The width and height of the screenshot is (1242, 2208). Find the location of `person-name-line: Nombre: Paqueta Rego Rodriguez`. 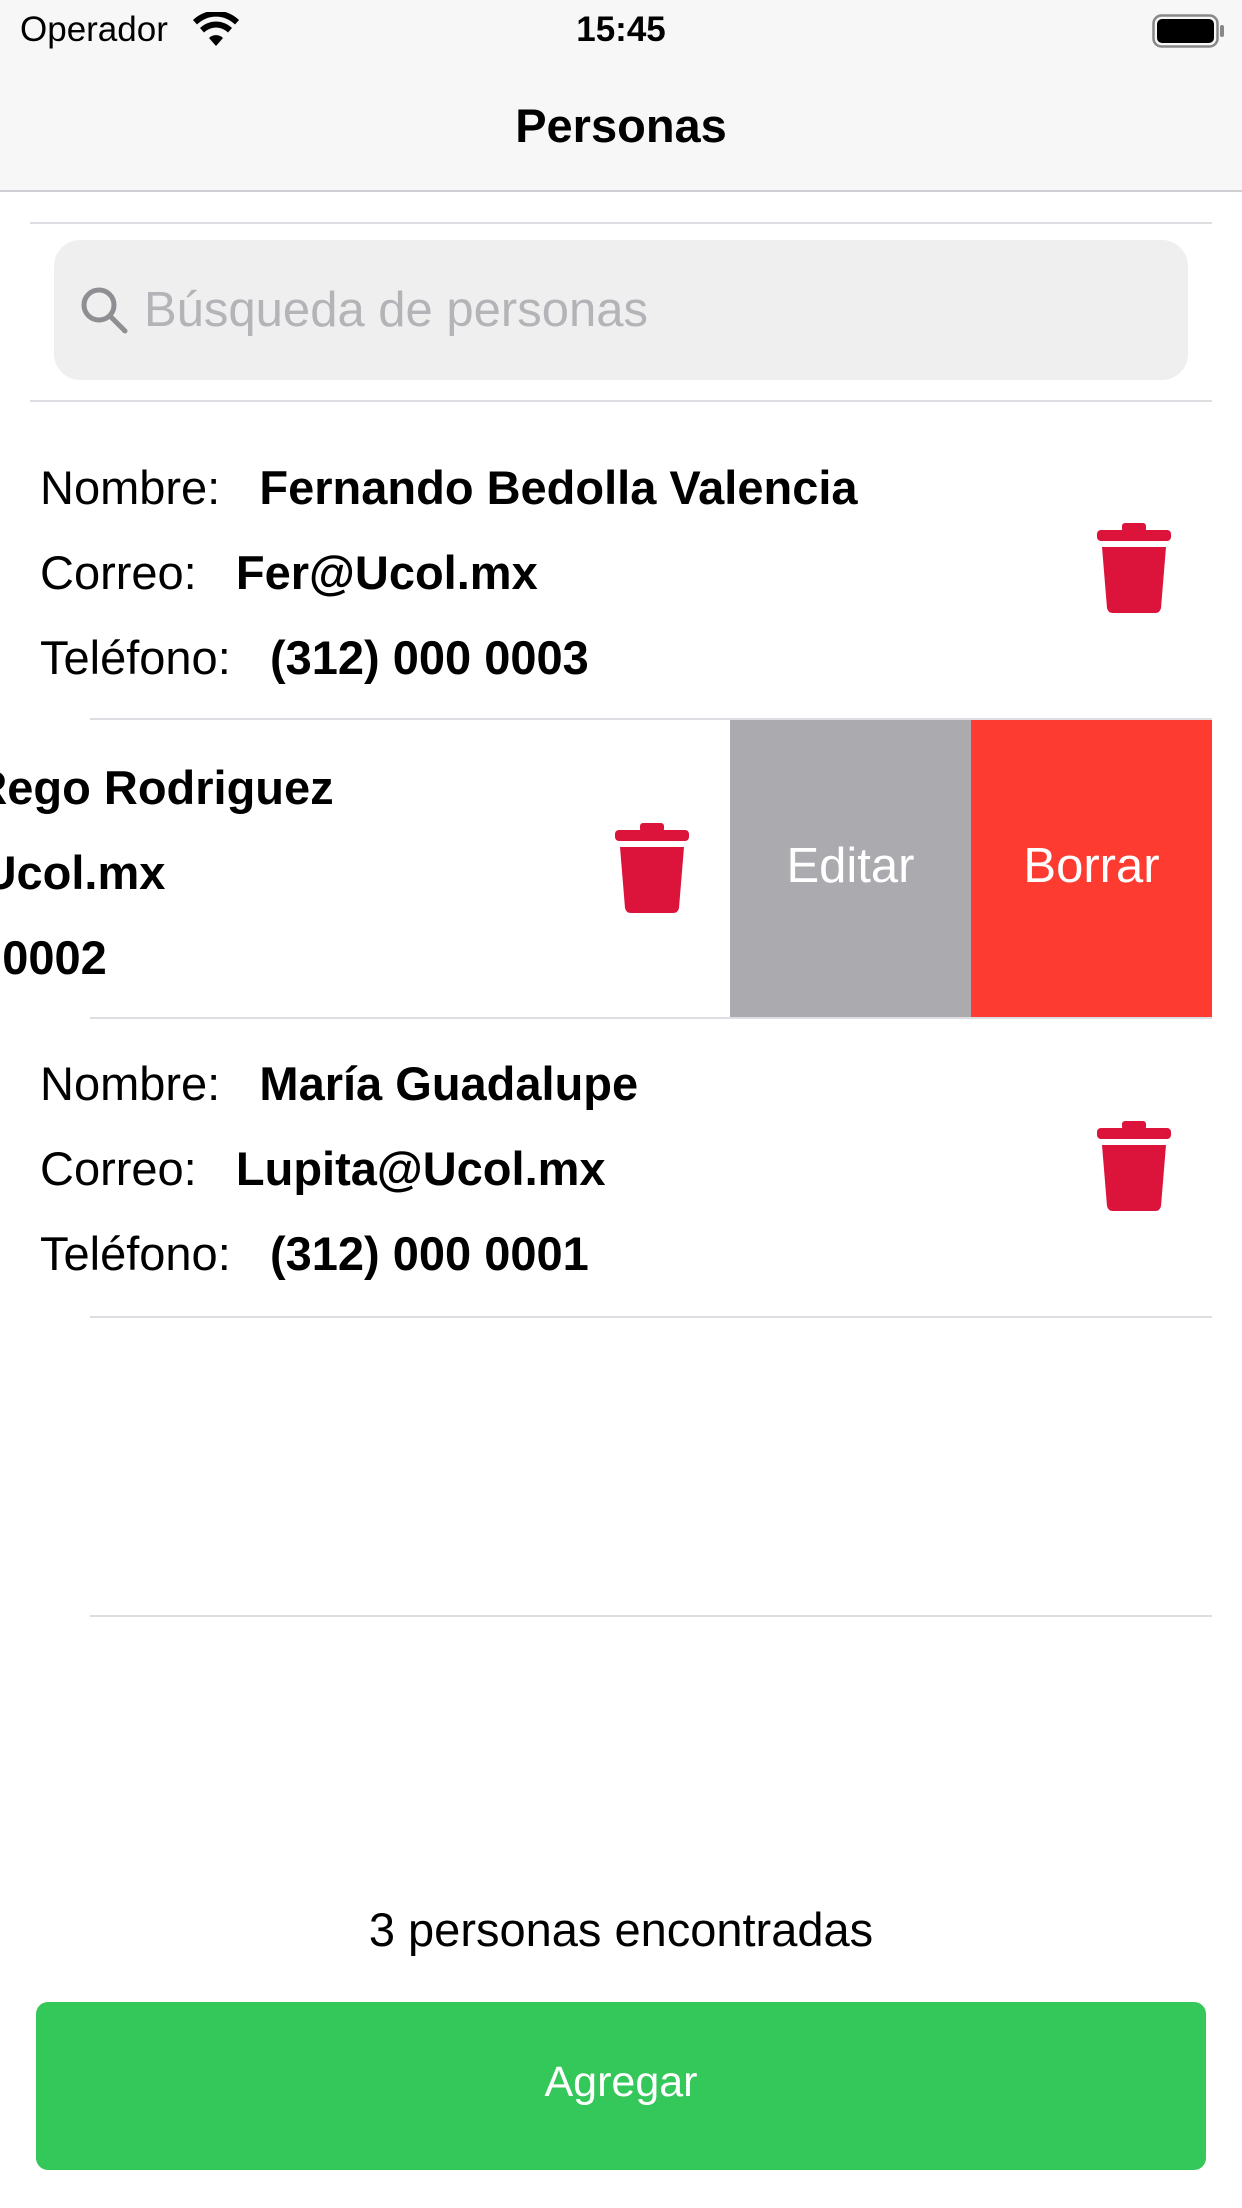

person-name-line: Nombre: Paqueta Rego Rodriguez is located at coordinates (167, 787).